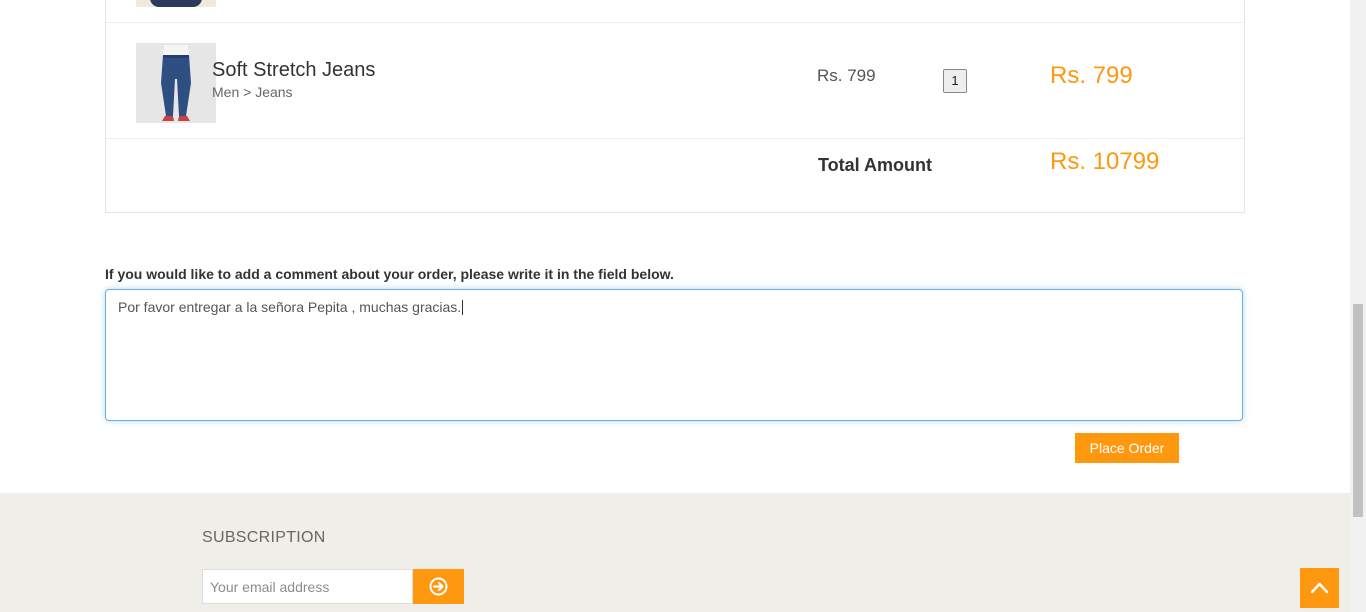  What do you see at coordinates (252, 92) in the screenshot?
I see `product-category: Men > Jeans` at bounding box center [252, 92].